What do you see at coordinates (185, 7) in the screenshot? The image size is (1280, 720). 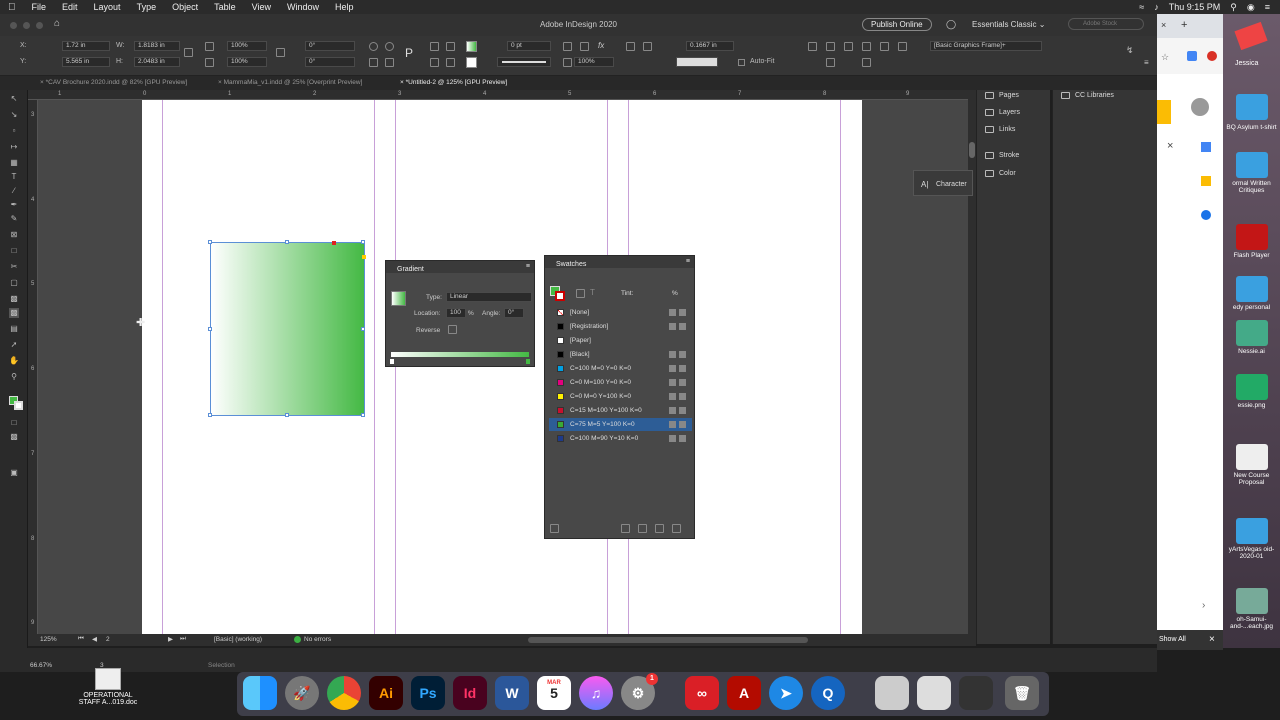 I see `menu-object: Object` at bounding box center [185, 7].